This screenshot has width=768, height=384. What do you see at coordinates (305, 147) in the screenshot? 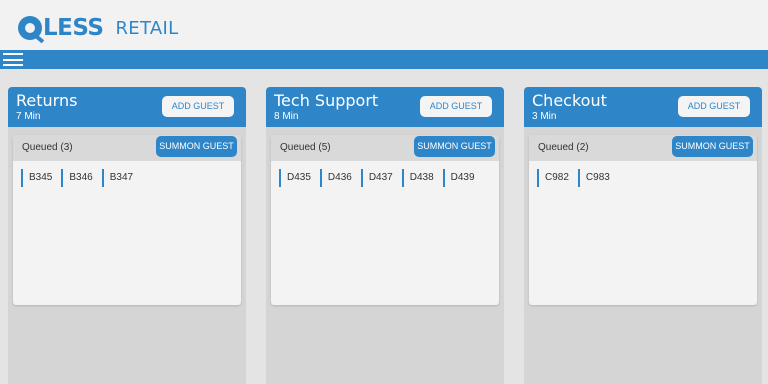
I see `queued-count: Queued (5)` at bounding box center [305, 147].